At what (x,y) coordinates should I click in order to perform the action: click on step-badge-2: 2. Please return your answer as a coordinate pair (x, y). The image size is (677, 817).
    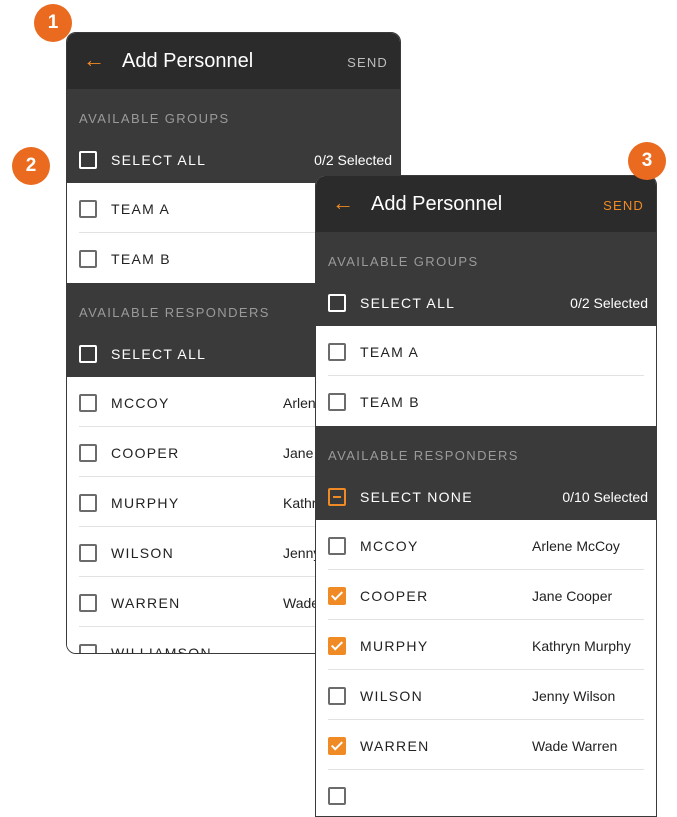
    Looking at the image, I should click on (31, 166).